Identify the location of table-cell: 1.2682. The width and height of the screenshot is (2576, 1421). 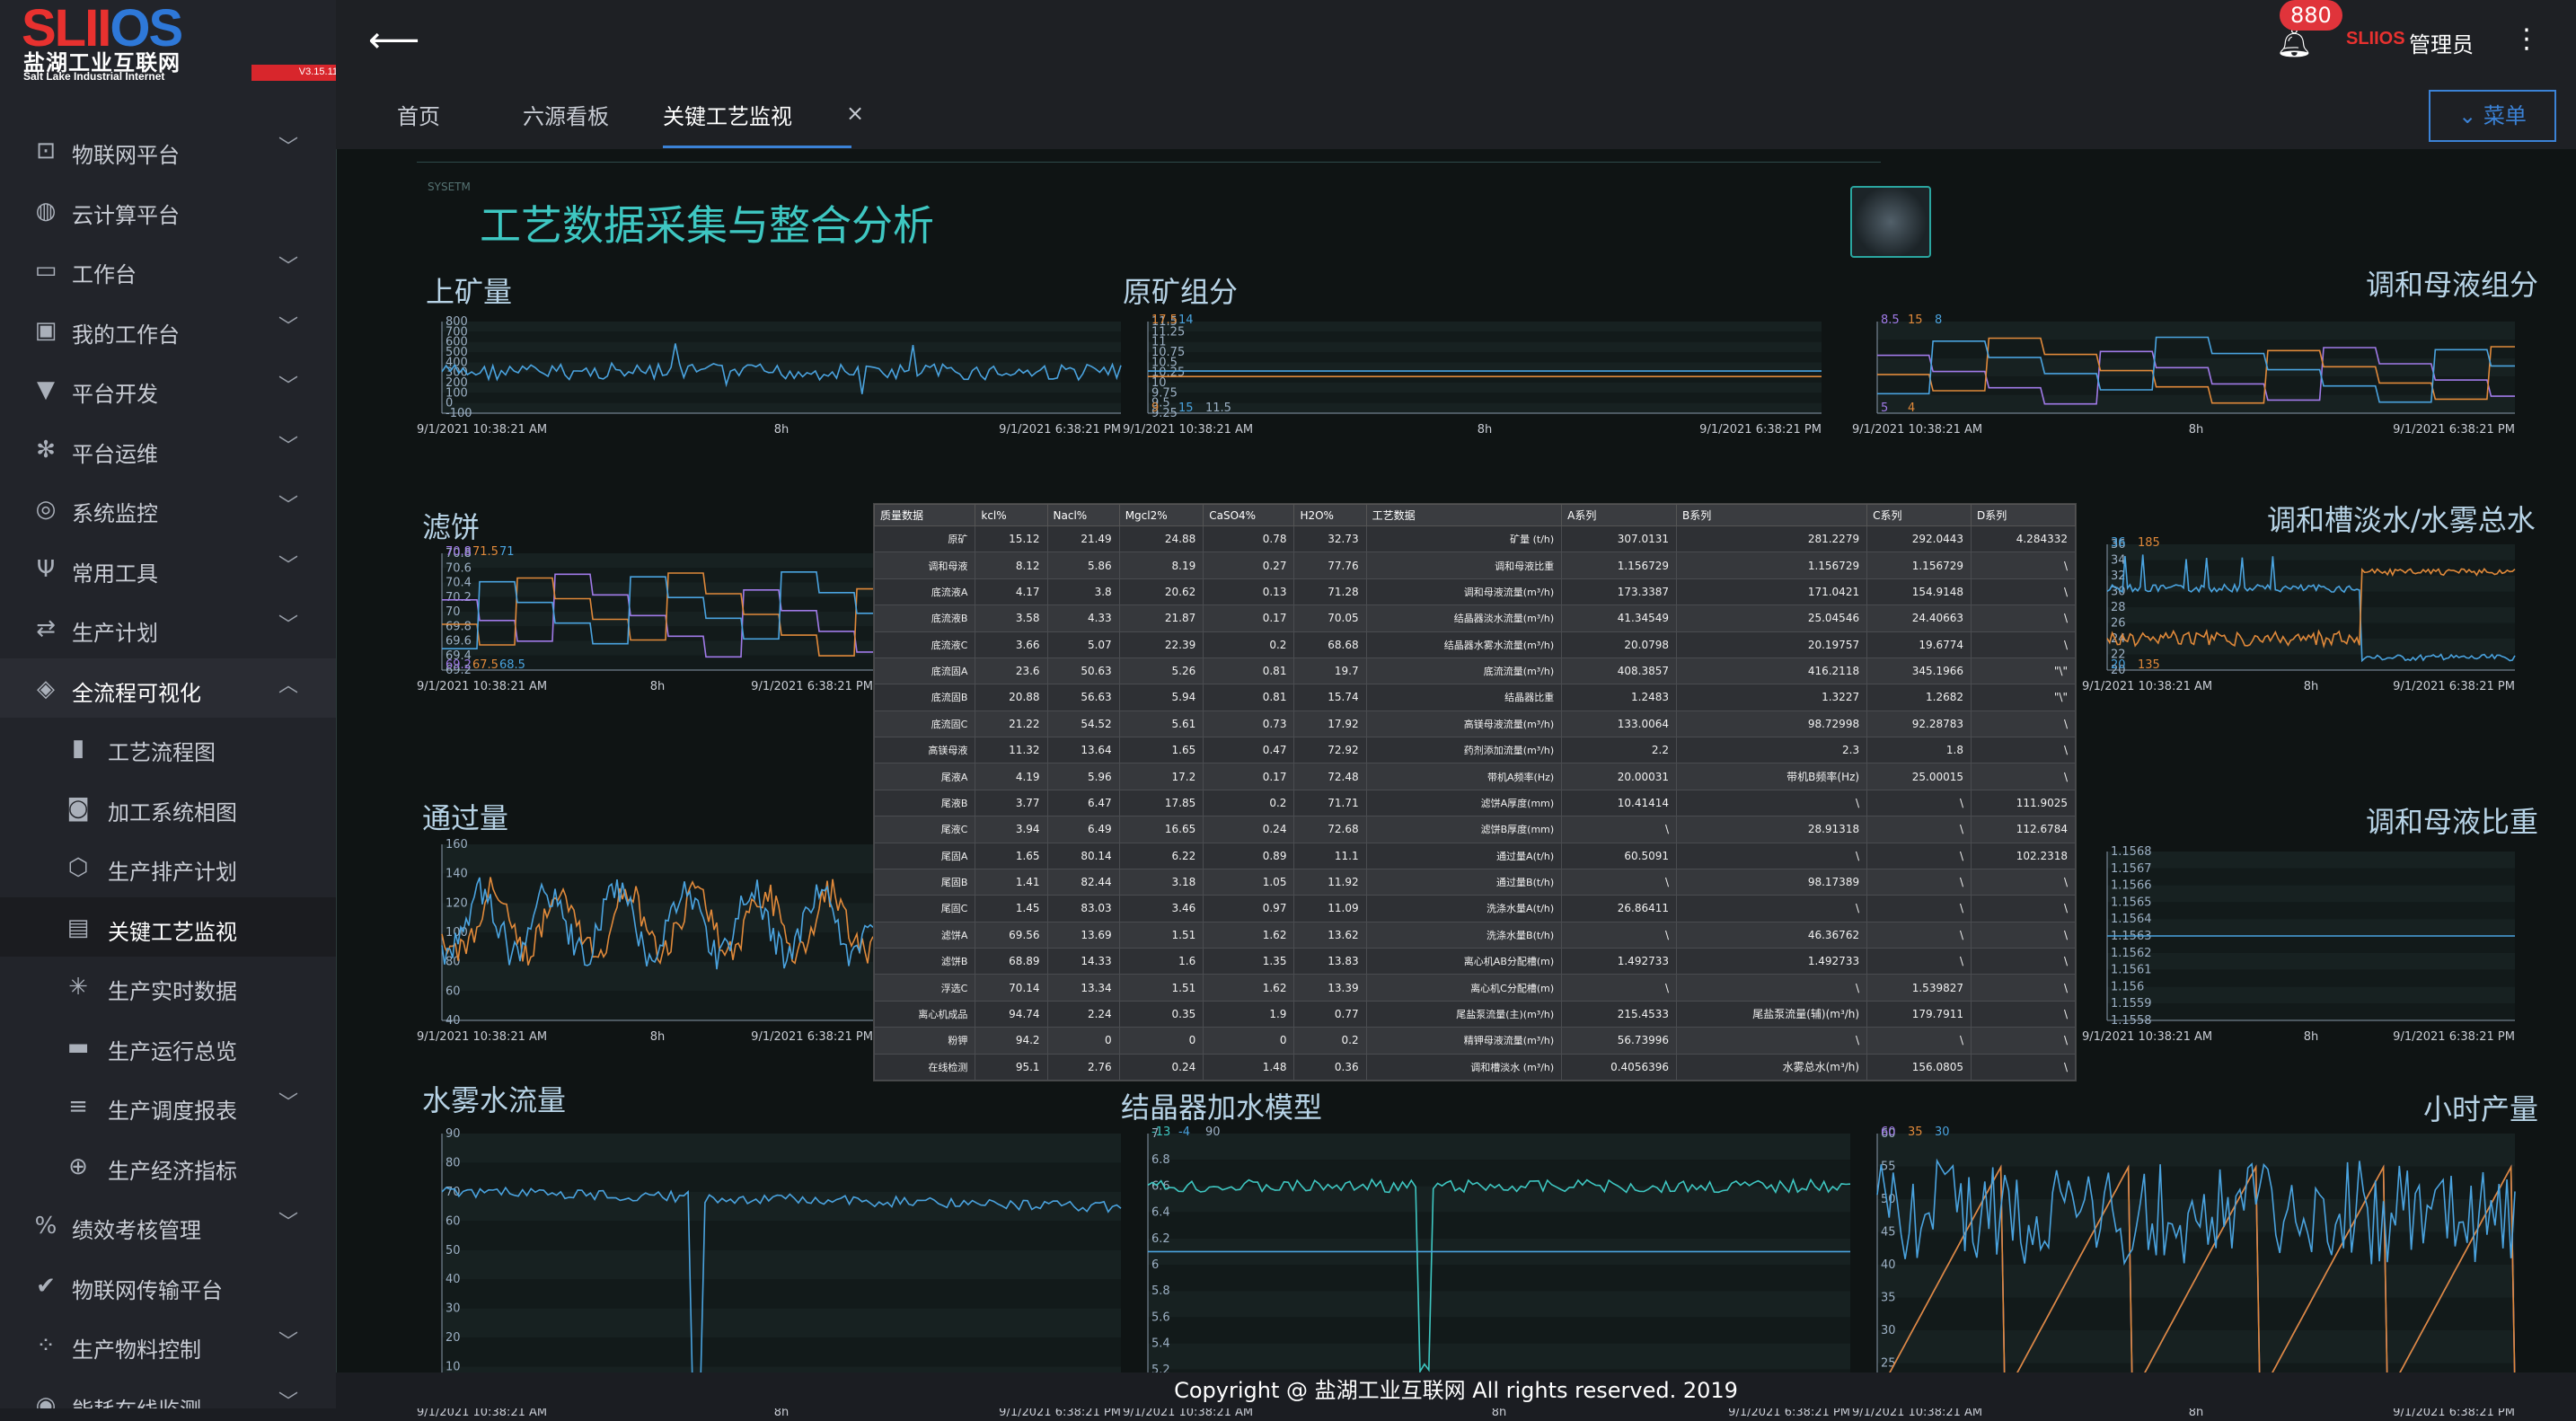
(1919, 697).